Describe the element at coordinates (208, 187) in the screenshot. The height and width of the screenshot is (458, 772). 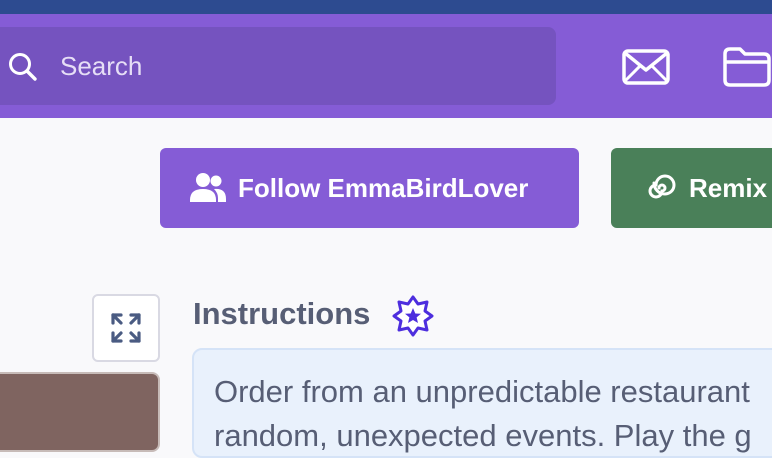
I see `user-group-icon` at that location.